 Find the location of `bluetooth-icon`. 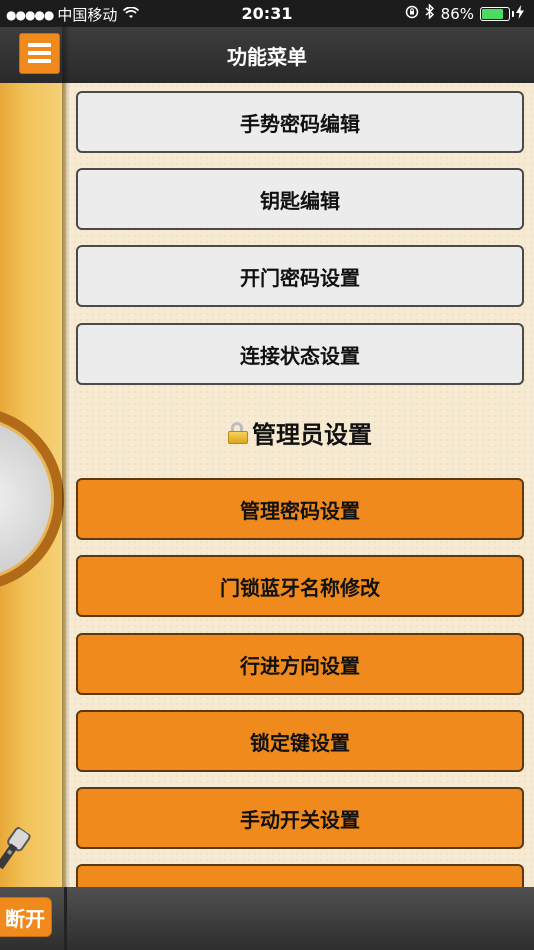

bluetooth-icon is located at coordinates (430, 13).